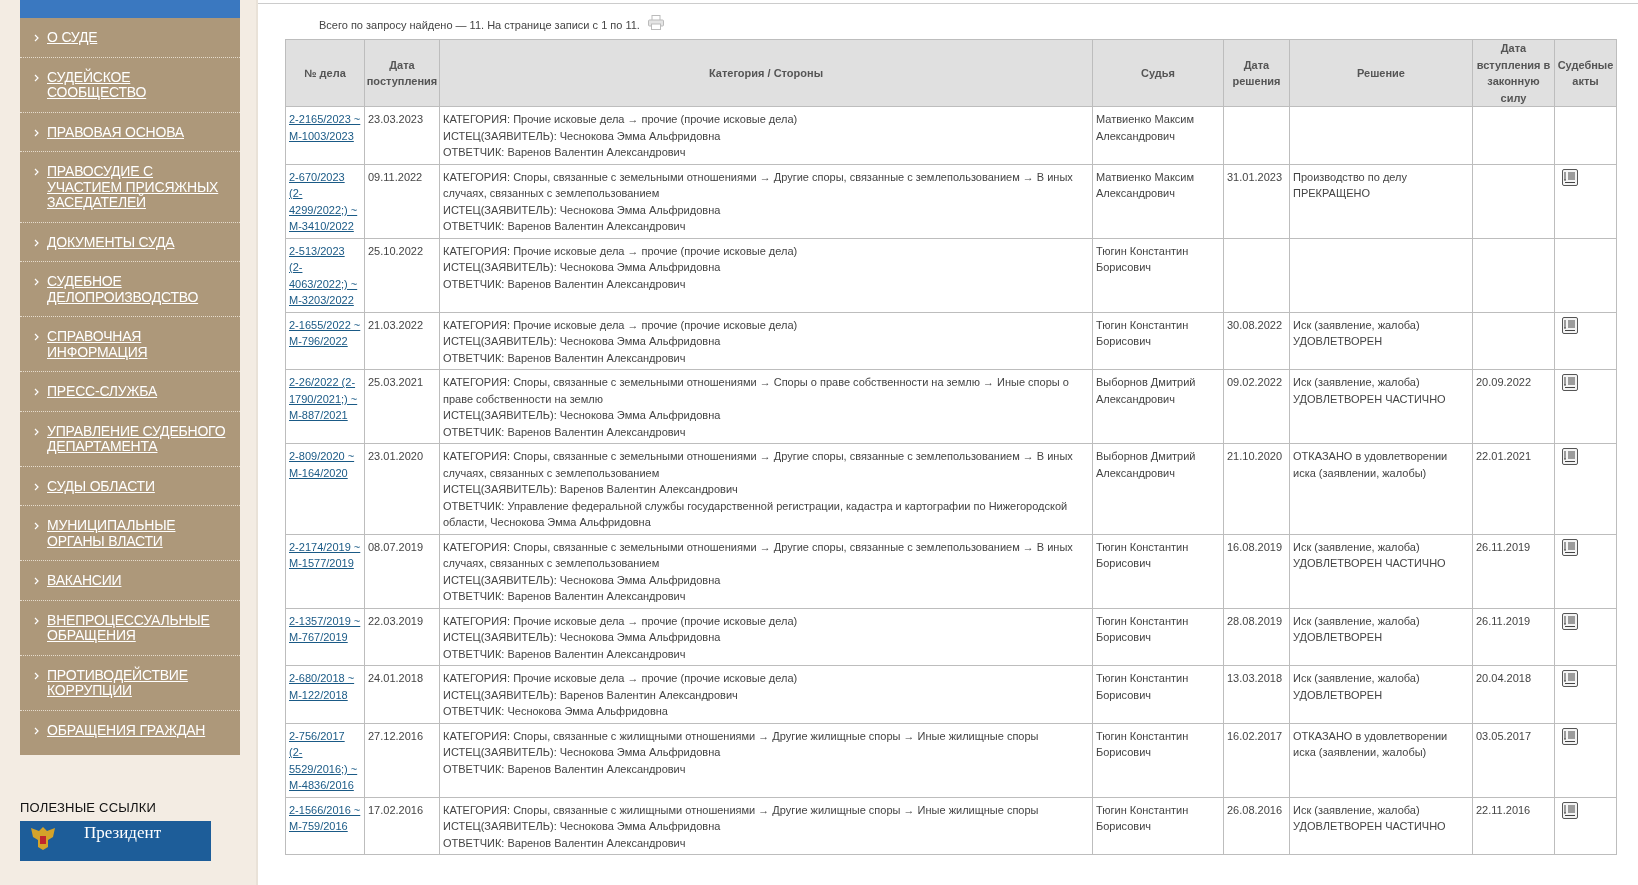 This screenshot has height=885, width=1638. I want to click on menu-item: ВАКАНСИИ, so click(84, 581).